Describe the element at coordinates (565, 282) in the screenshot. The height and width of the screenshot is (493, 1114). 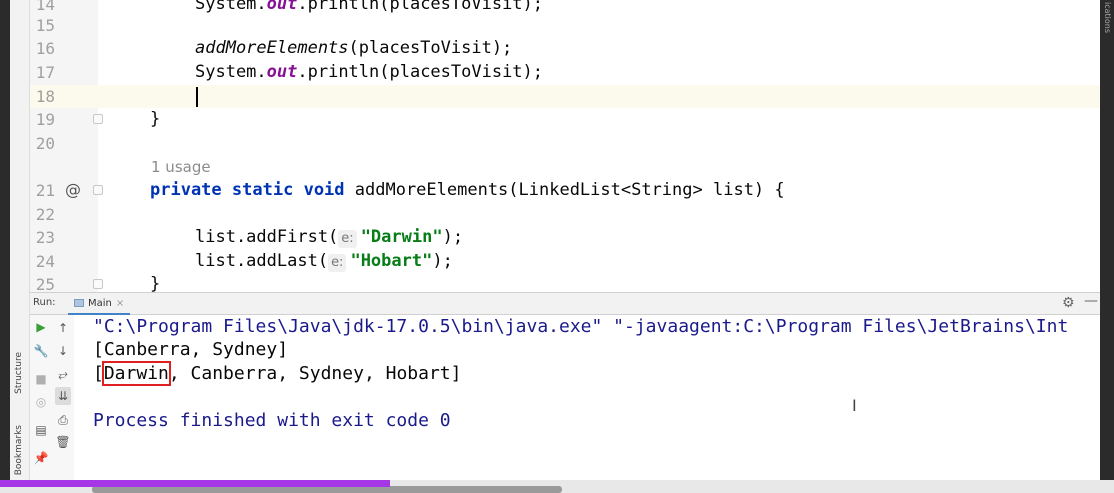
I see `code-line: 25 }` at that location.